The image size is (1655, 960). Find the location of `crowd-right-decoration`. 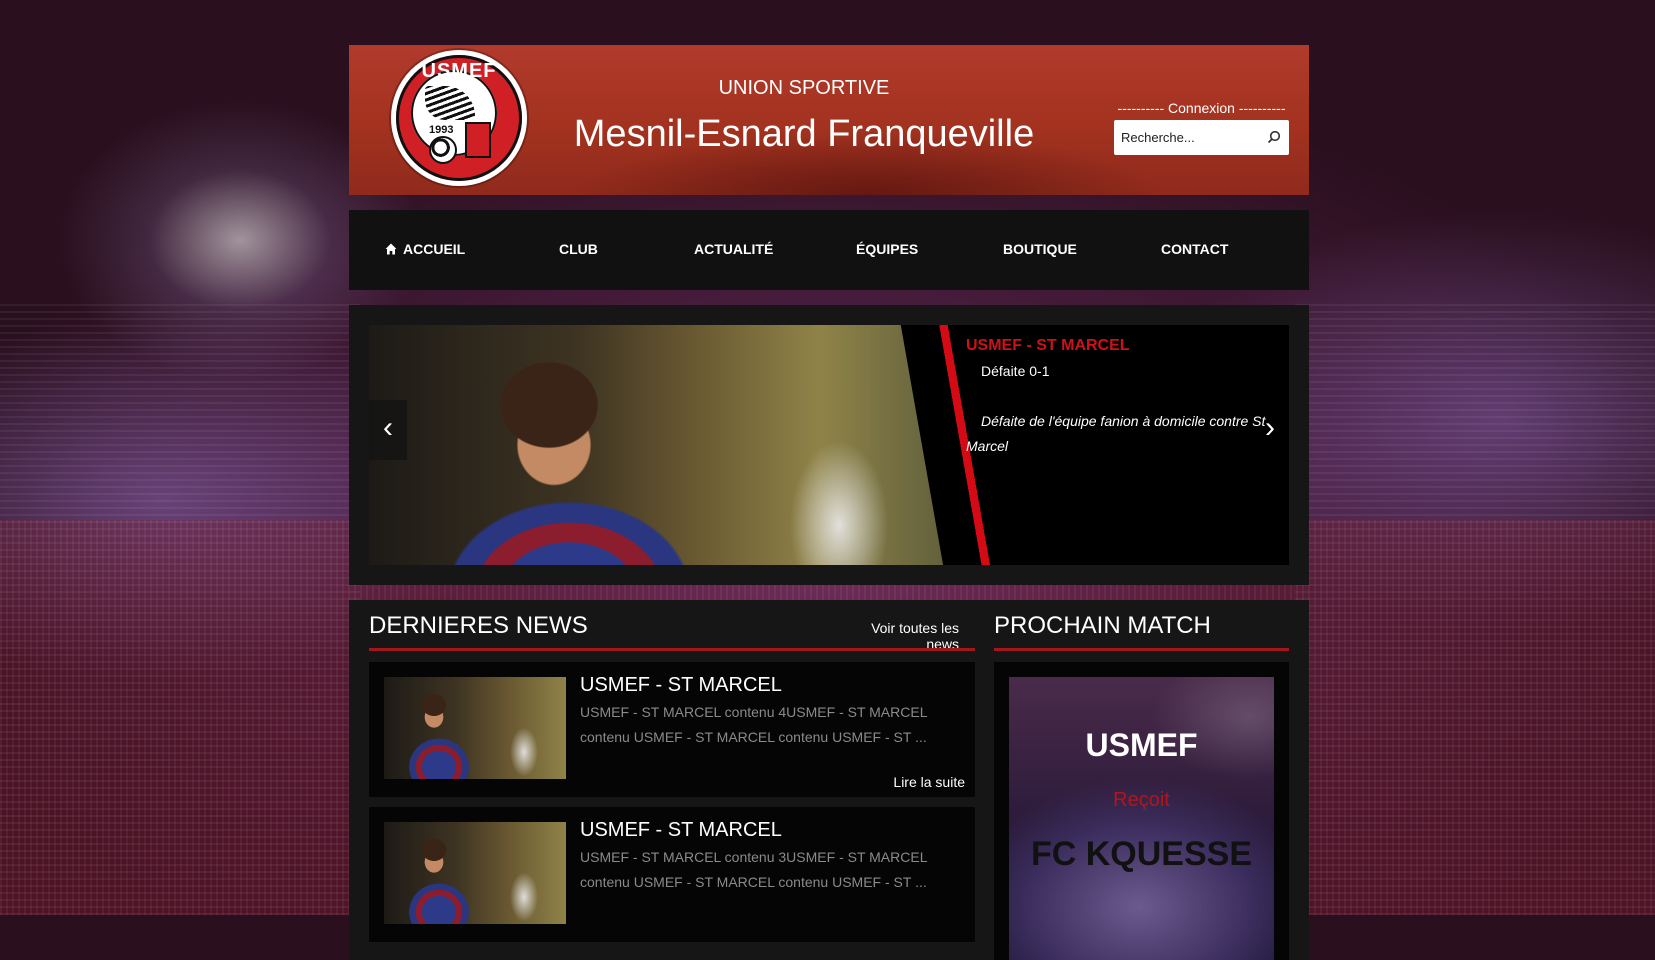

crowd-right-decoration is located at coordinates (1475, 607).